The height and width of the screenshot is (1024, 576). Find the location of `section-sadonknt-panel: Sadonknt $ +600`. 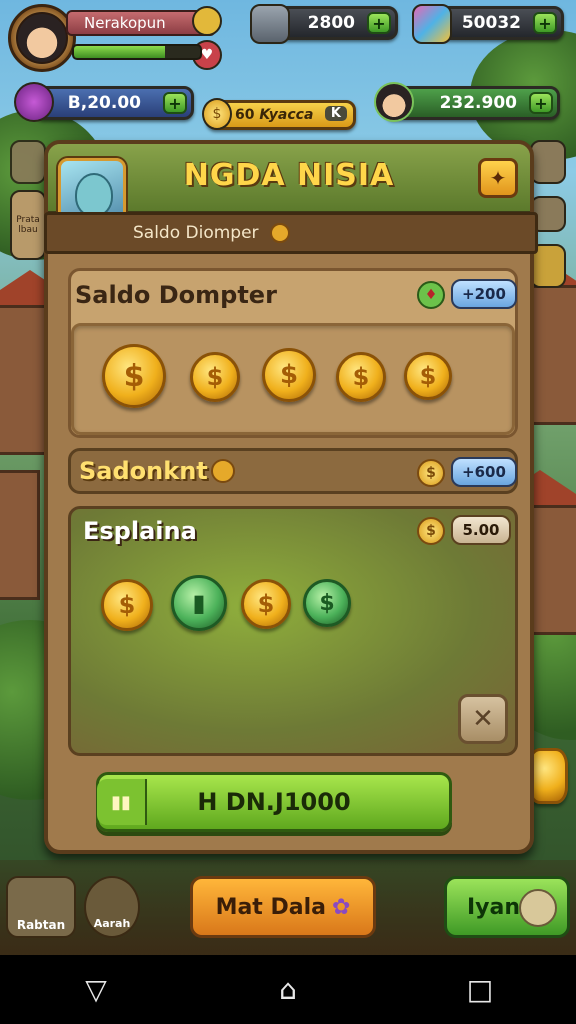

section-sadonknt-panel: Sadonknt $ +600 is located at coordinates (293, 471).